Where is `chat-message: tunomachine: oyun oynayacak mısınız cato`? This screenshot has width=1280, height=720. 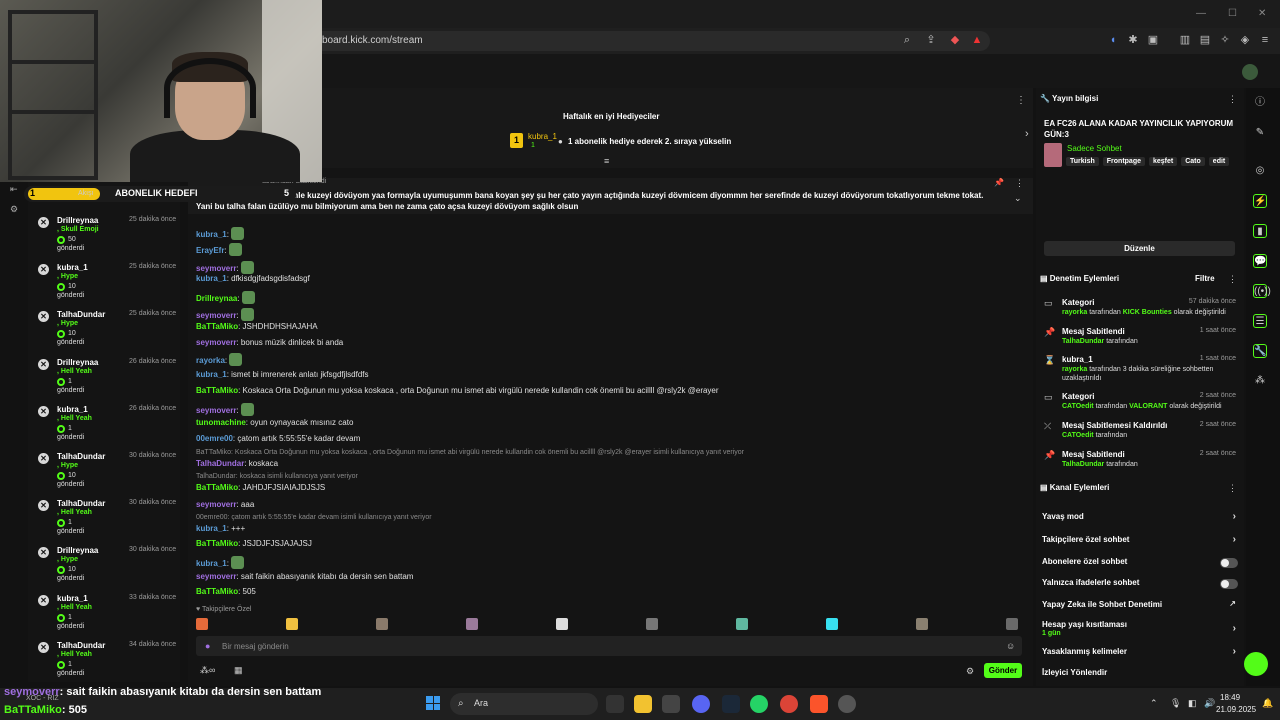
chat-message: tunomachine: oyun oynayacak mısınız cato is located at coordinates (274, 422).